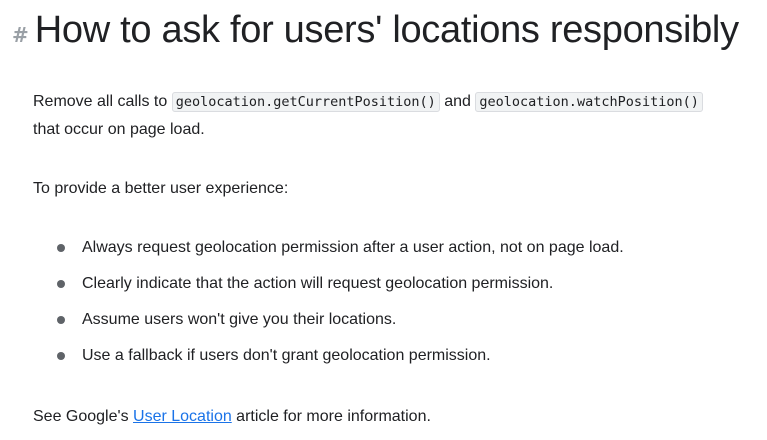  I want to click on lead-paragraph: To provide a better user experience:, so click(161, 188).